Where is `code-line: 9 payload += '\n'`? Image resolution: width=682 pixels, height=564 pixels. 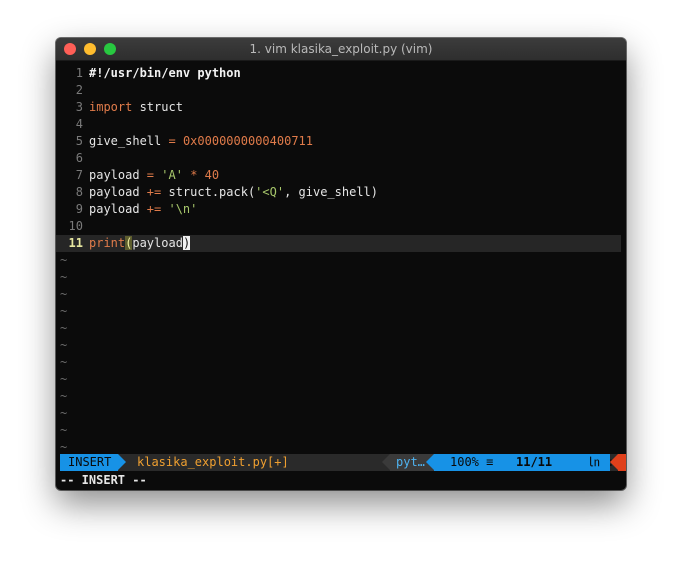
code-line: 9 payload += '\n' is located at coordinates (341, 209).